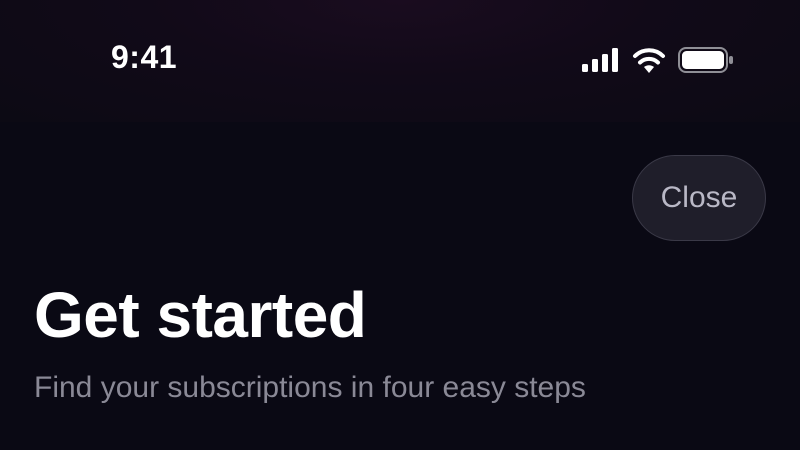 This screenshot has height=450, width=800. Describe the element at coordinates (649, 60) in the screenshot. I see `wifi-icon` at that location.